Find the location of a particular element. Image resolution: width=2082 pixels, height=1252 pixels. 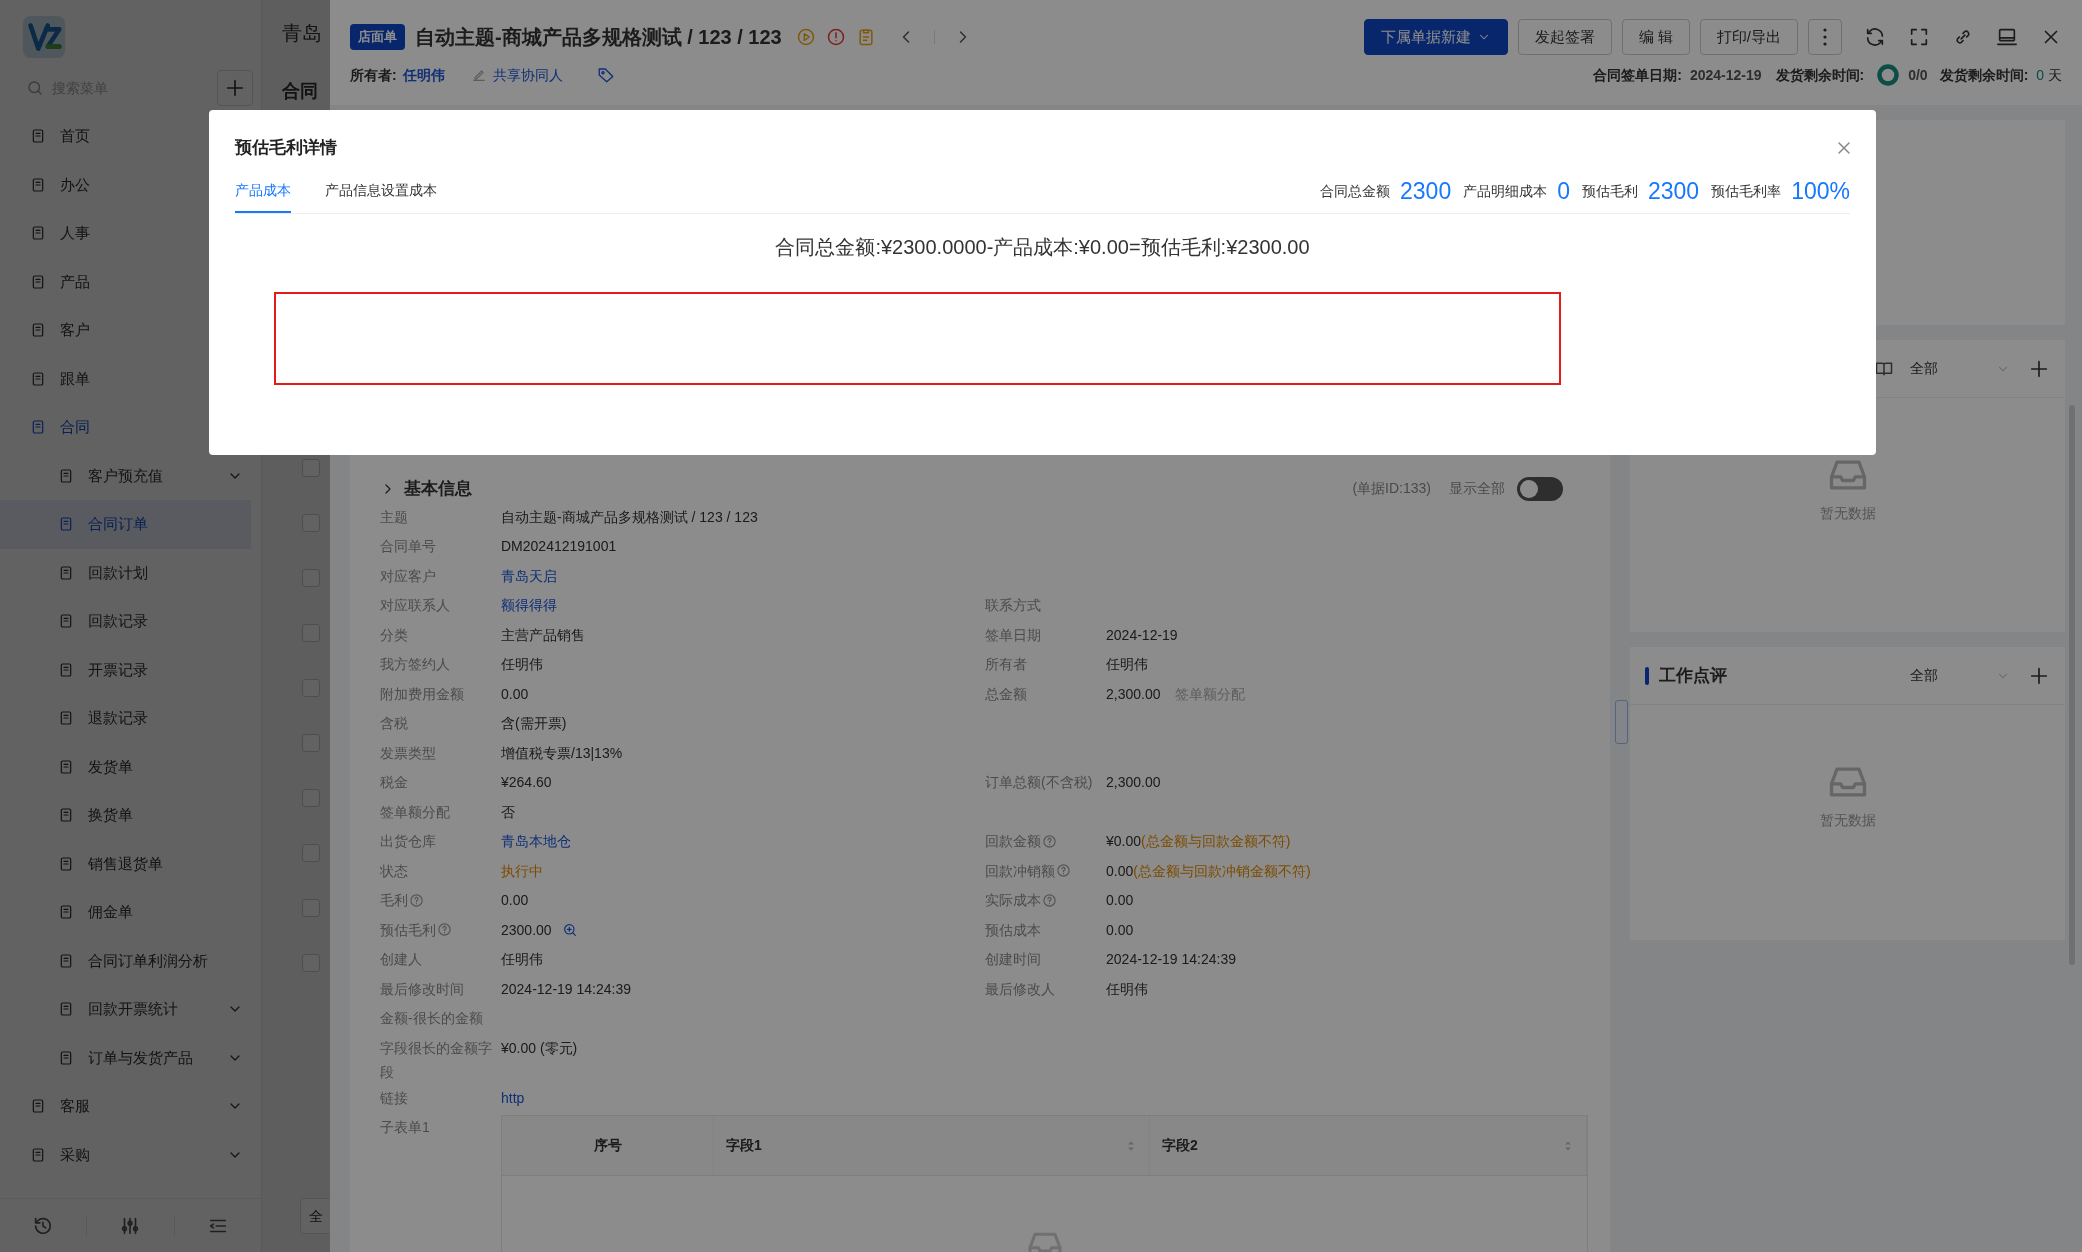

summary-value: 100% is located at coordinates (1820, 191).